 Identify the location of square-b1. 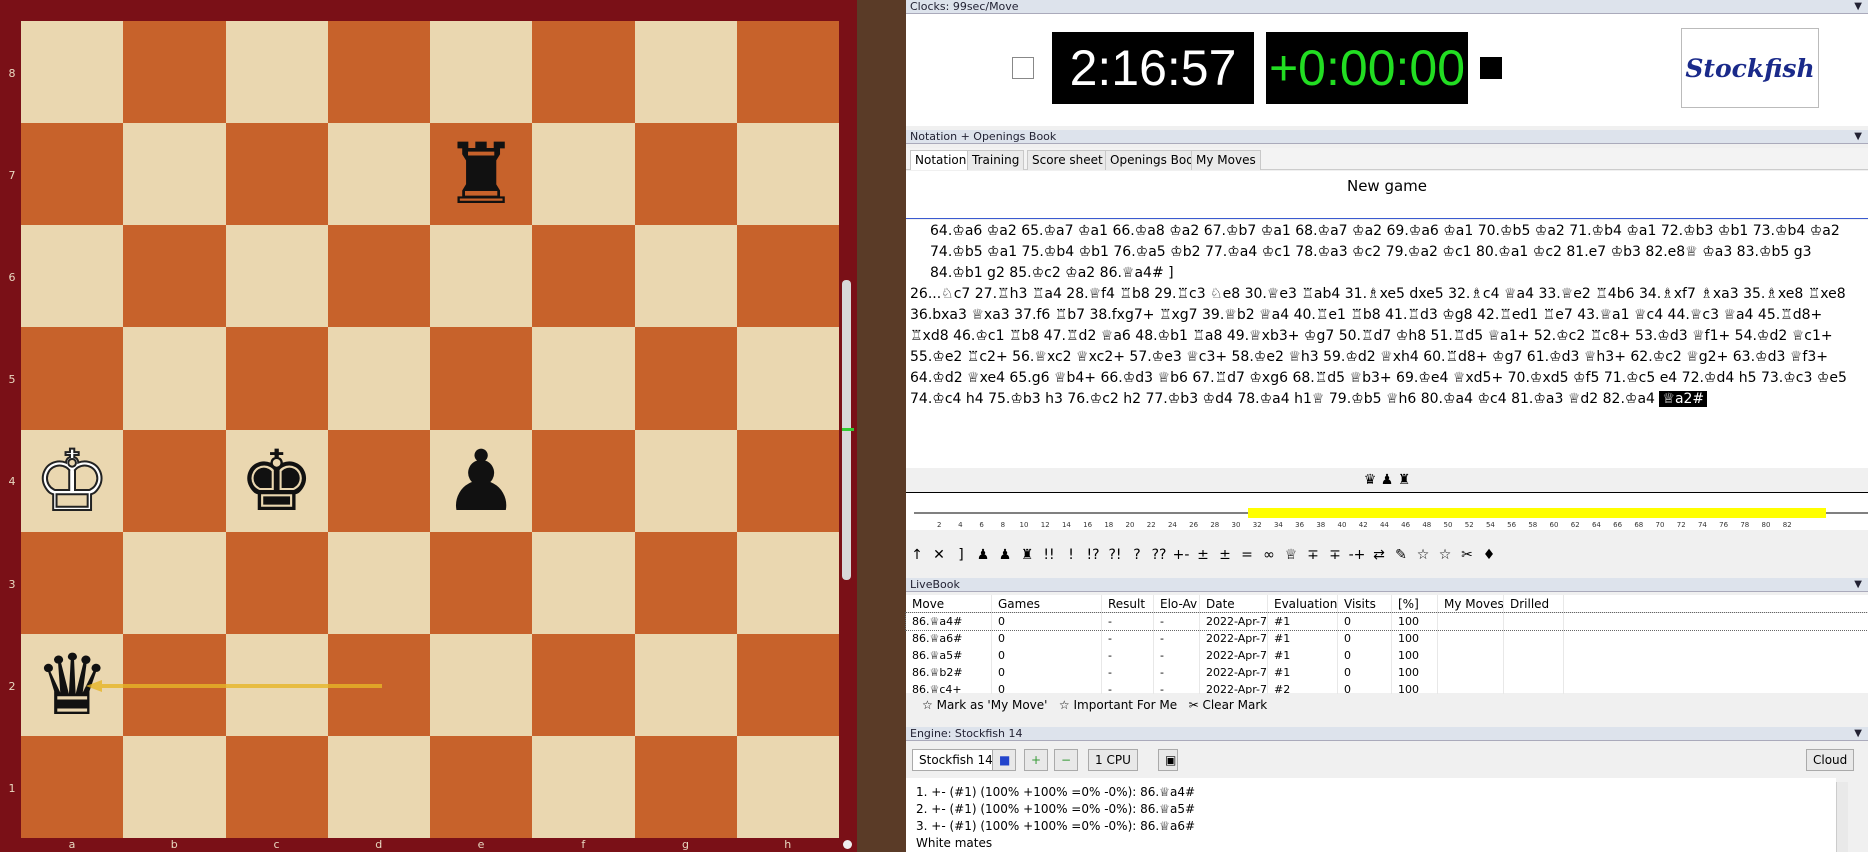
(174, 786).